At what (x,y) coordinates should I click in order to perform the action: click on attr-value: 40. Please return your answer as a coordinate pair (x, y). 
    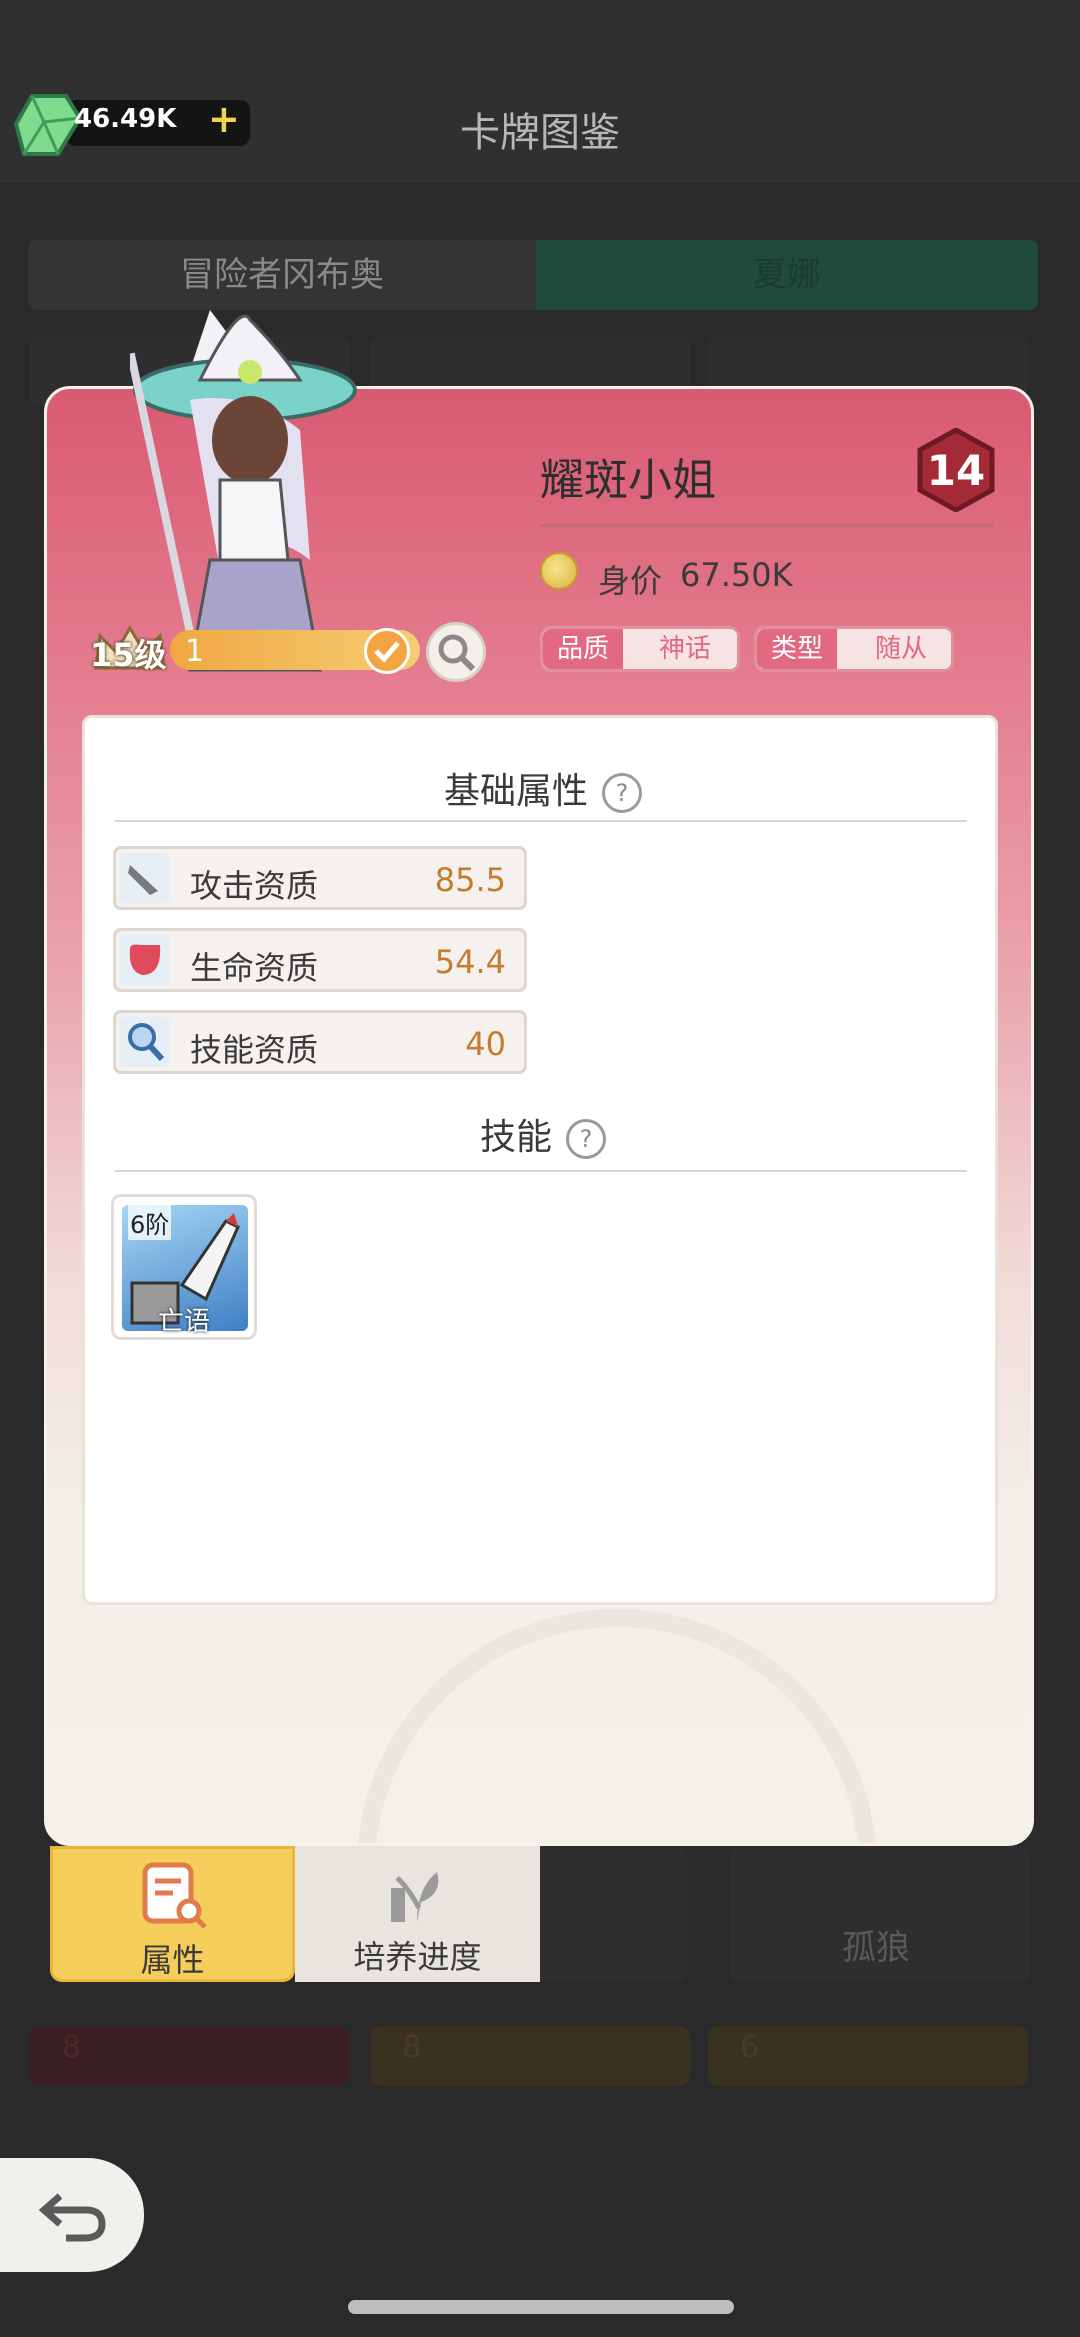
    Looking at the image, I should click on (485, 1044).